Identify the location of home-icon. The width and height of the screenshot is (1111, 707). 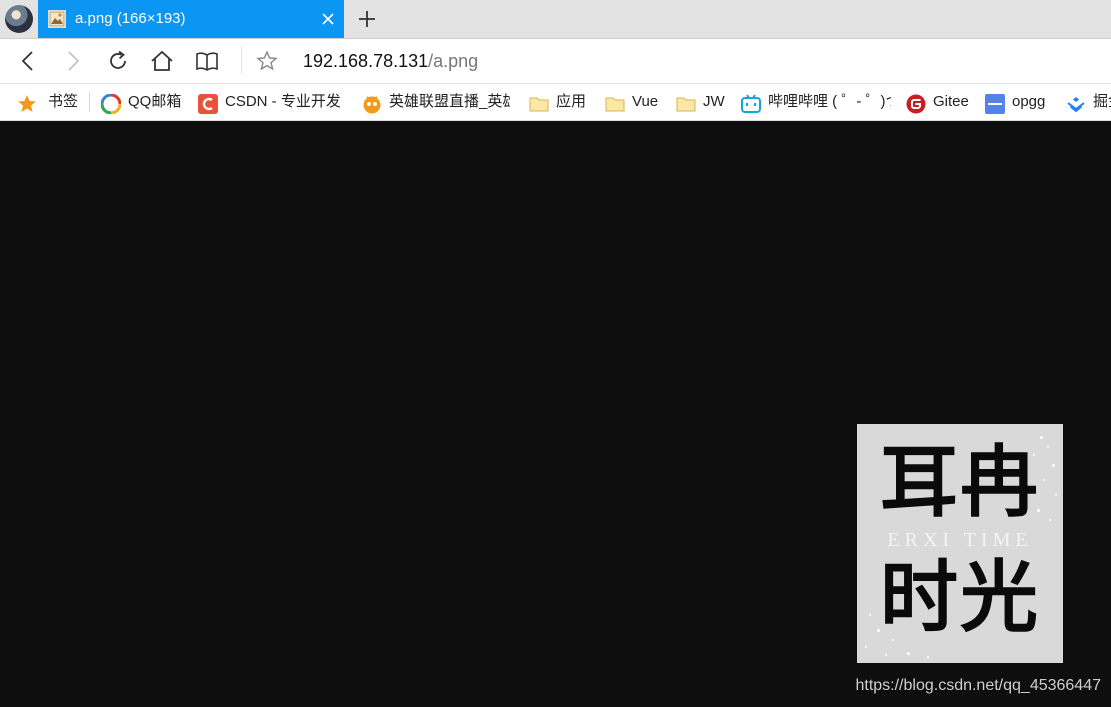
(162, 61).